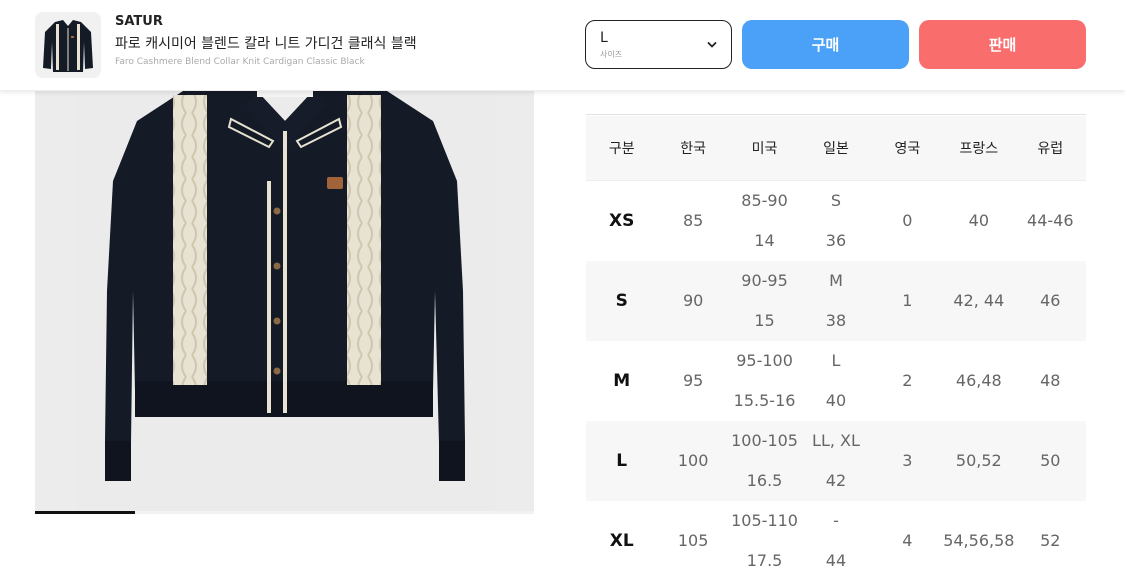 The height and width of the screenshot is (586, 1125). Describe the element at coordinates (266, 44) in the screenshot. I see `product-title-korean: 파로 캐시미어 블렌드 칼라 니트 가디건 클래식 블랙` at that location.